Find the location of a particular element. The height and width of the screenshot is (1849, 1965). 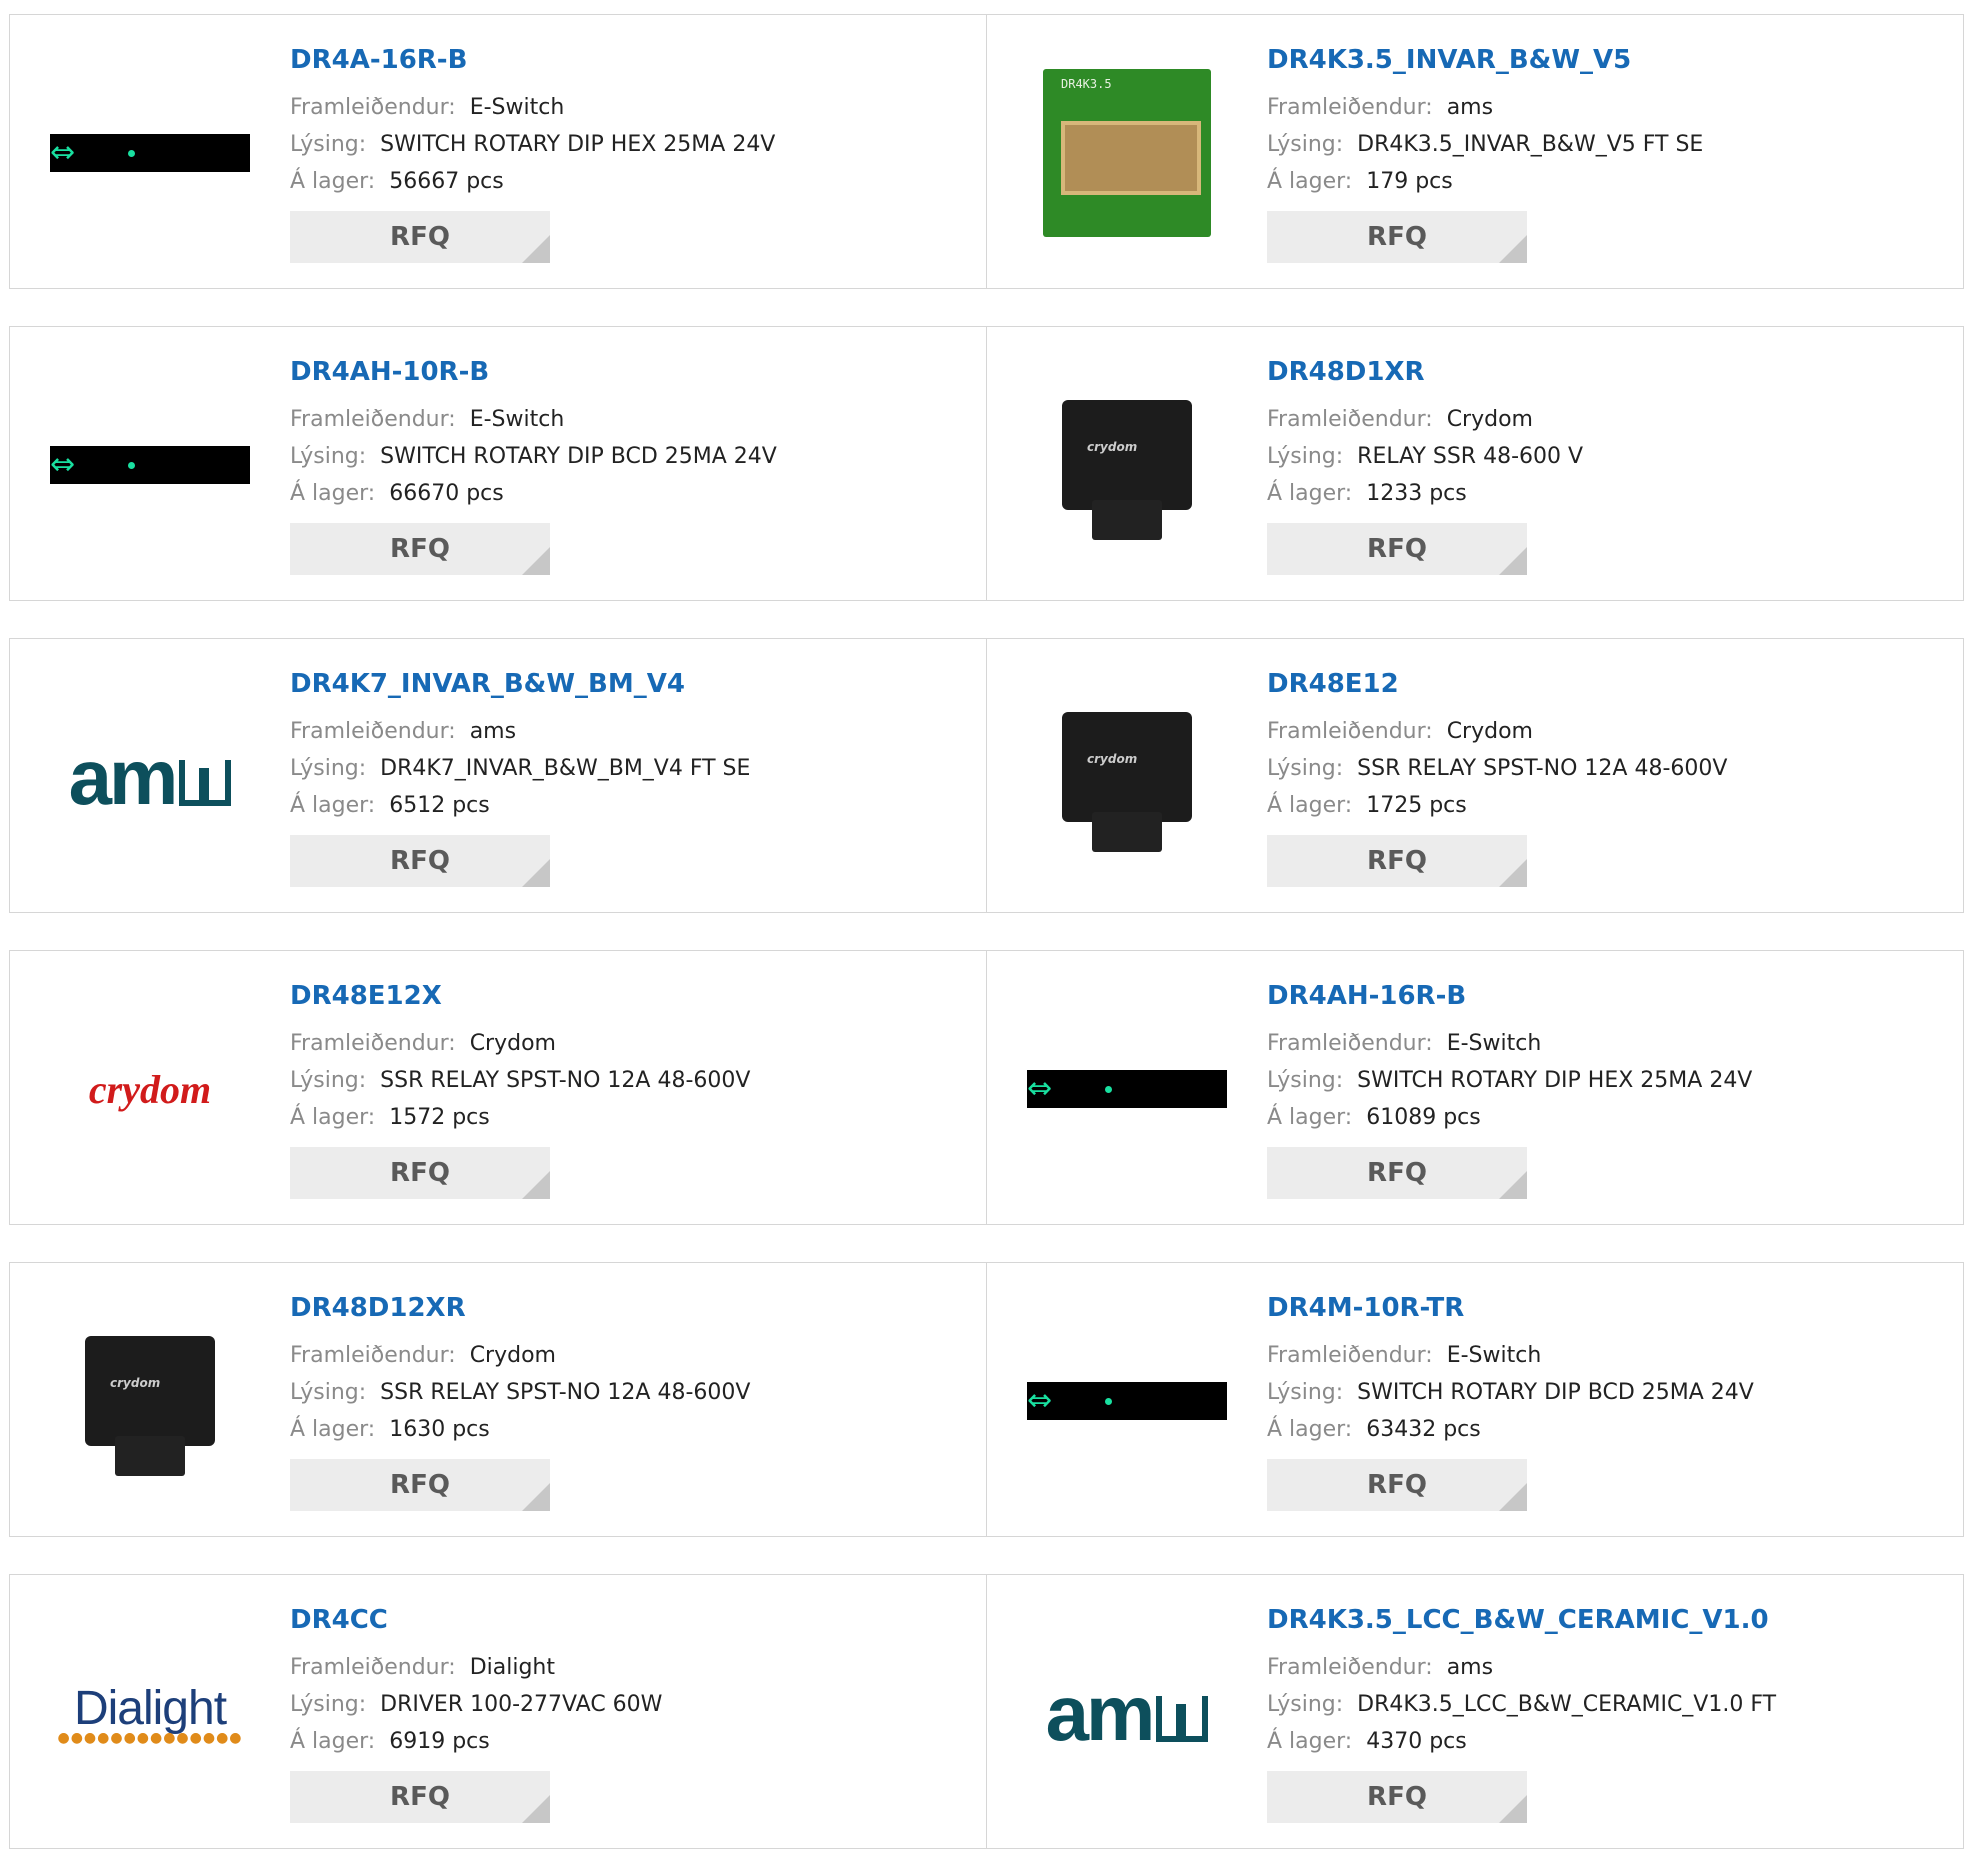

manufacturer-value: Crydom is located at coordinates (1489, 419).